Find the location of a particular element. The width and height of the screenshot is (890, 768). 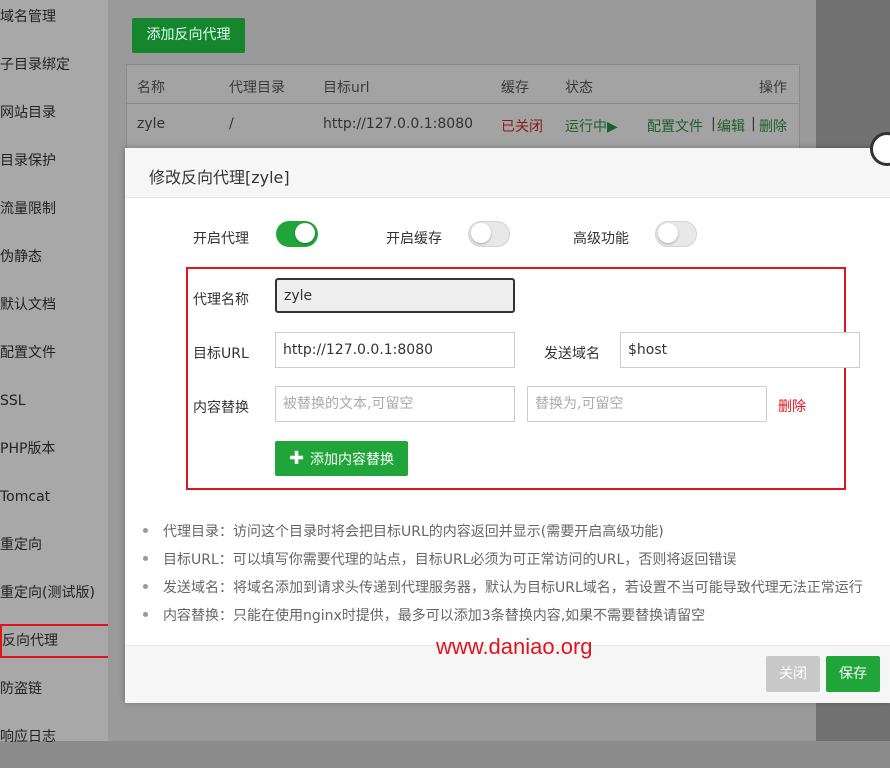

toggle-advanced is located at coordinates (676, 234).